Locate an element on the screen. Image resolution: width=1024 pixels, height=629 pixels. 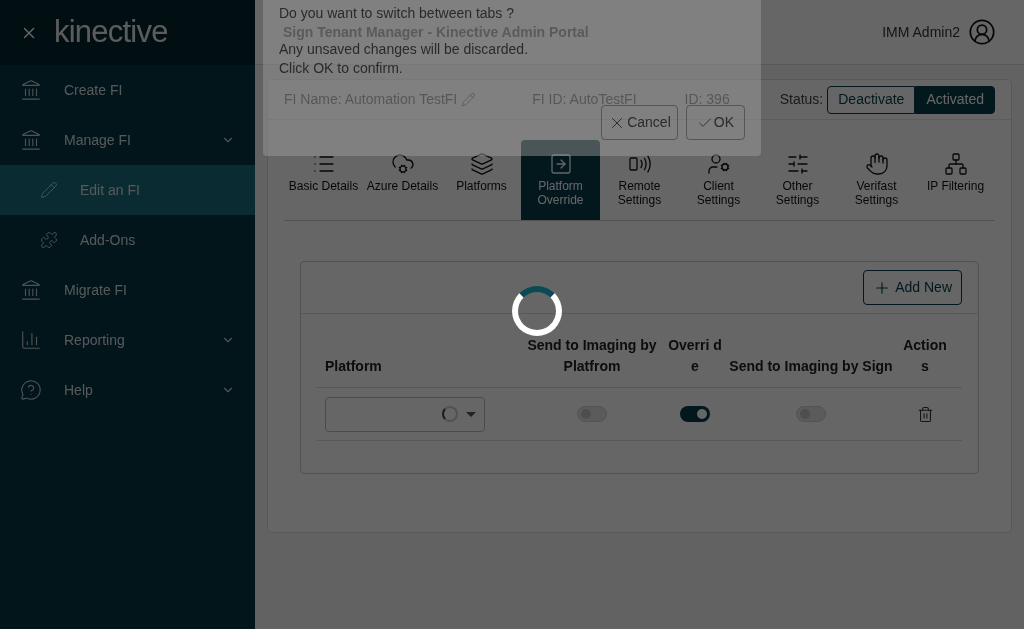
sidebar-item: Manage FI is located at coordinates (127, 140).